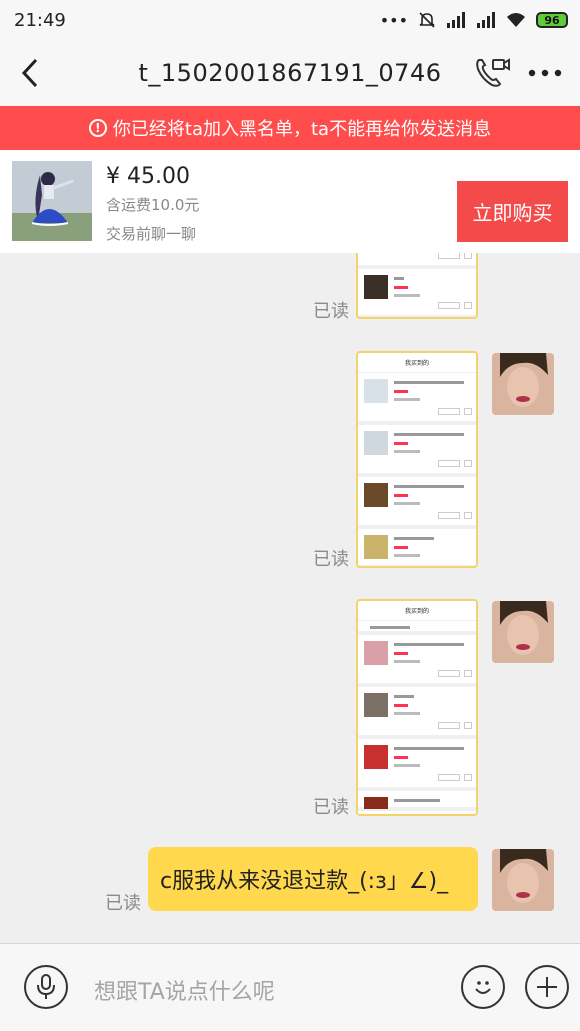 This screenshot has width=580, height=1031. I want to click on voice-button, so click(46, 987).